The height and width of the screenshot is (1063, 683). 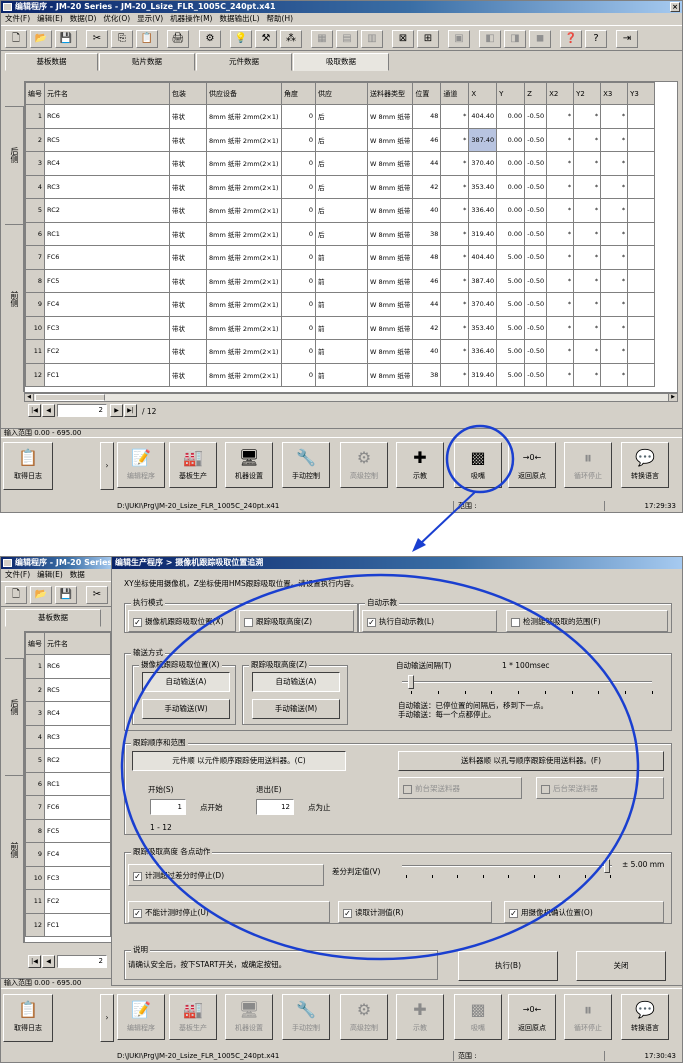 What do you see at coordinates (278, 621) in the screenshot?
I see `track-height-checkbox: 跟踪吸取高度(Z)` at bounding box center [278, 621].